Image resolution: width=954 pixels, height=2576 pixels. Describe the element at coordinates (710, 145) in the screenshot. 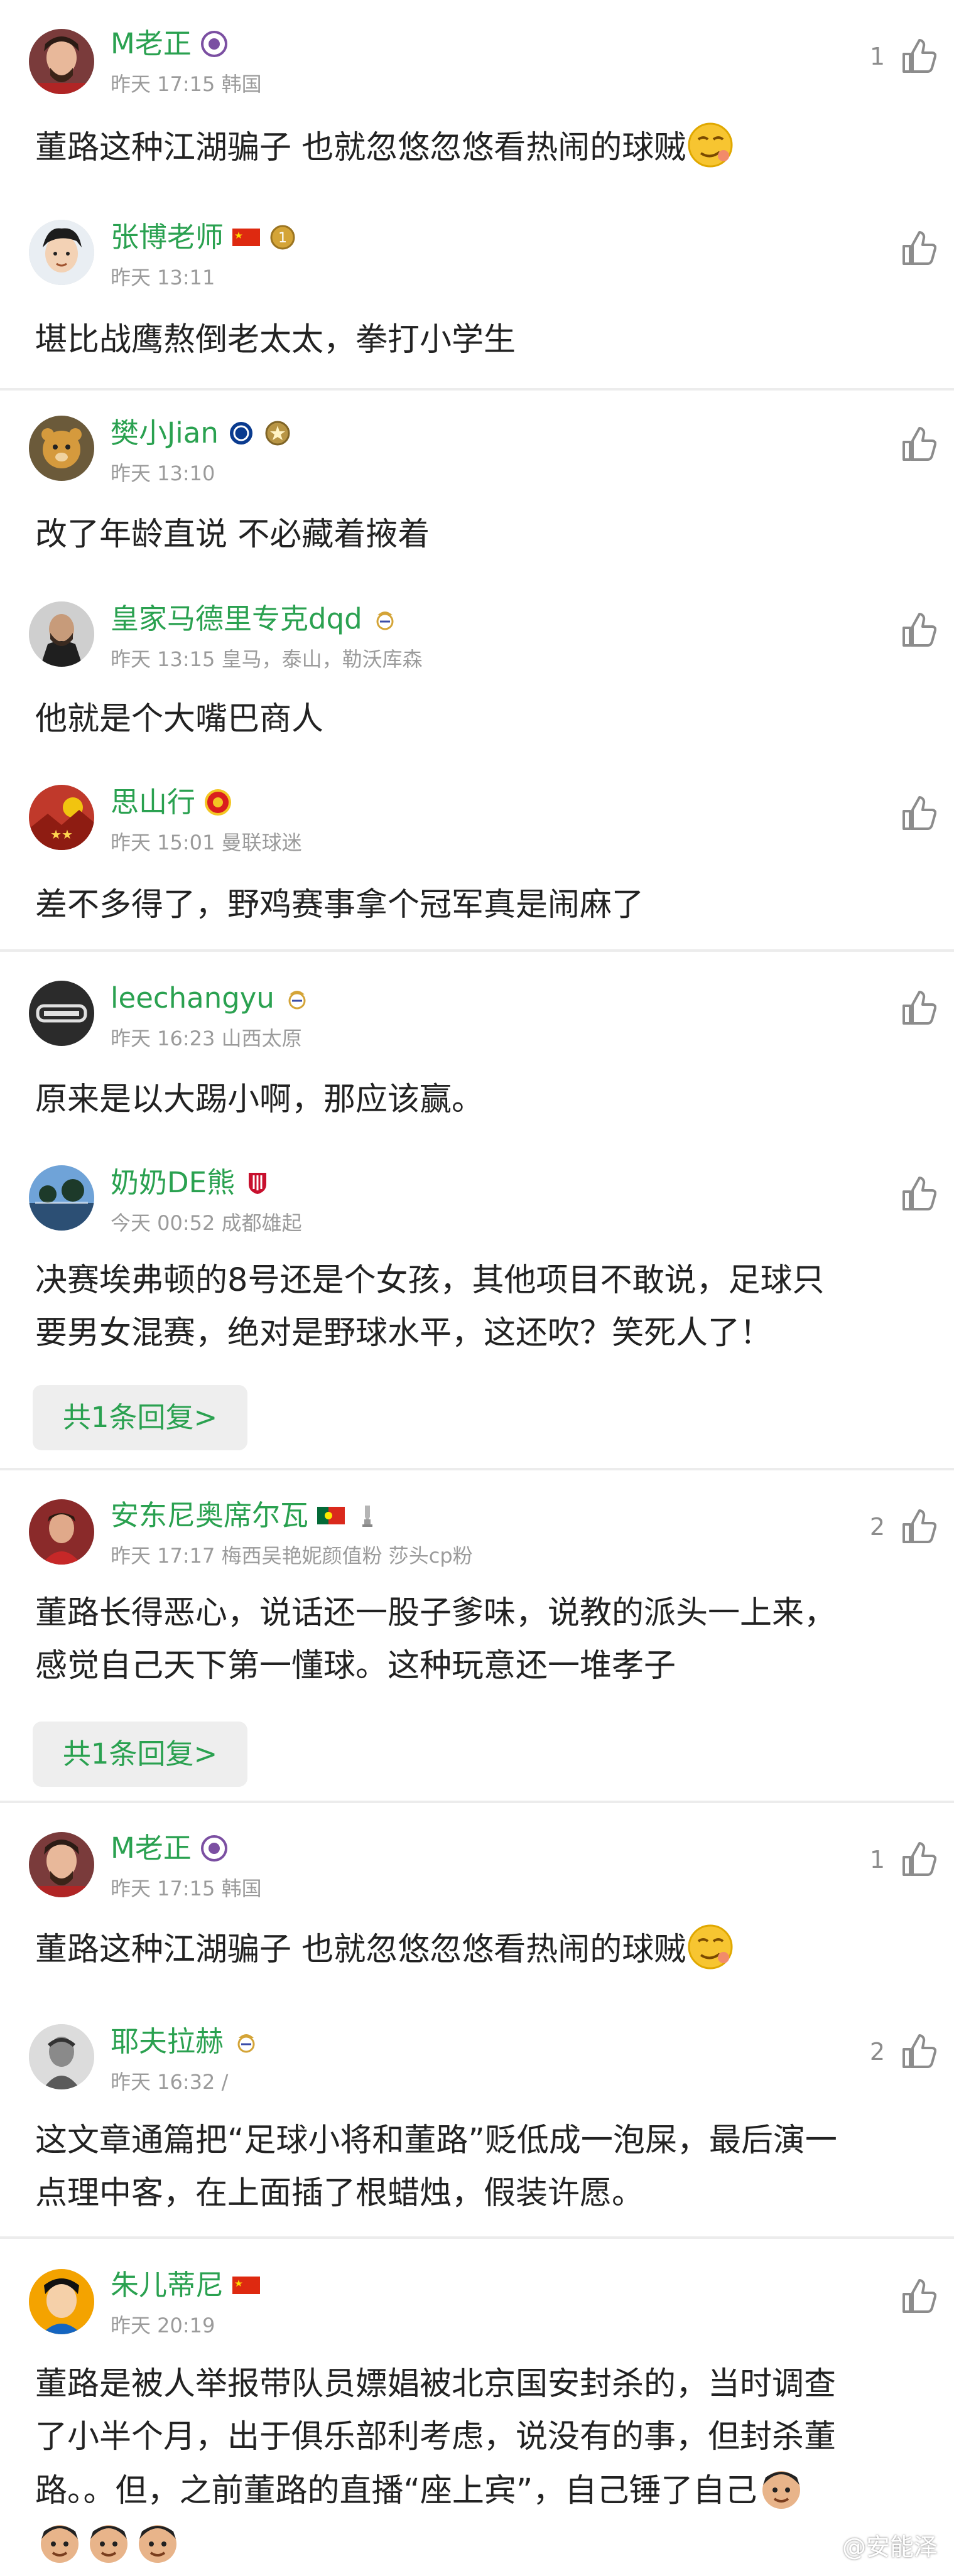

I see `smirk-emoji-icon` at that location.